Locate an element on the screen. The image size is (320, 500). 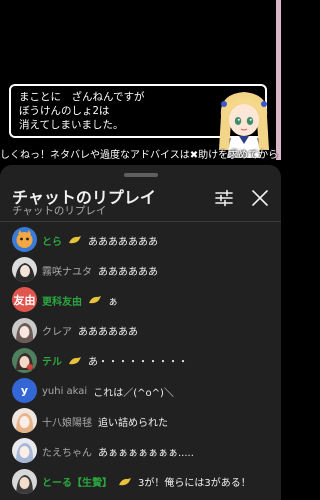
chat-message: 十八娘陽毬 追い詰められた is located at coordinates (140, 421).